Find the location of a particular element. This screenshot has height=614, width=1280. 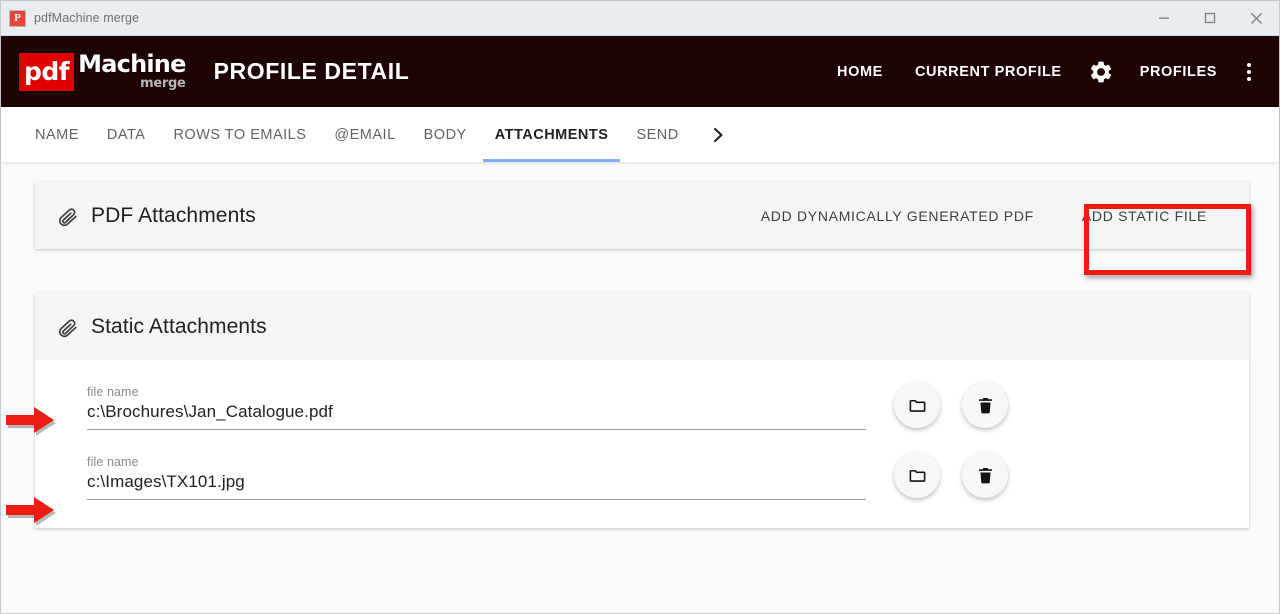

static-attachments-title: Static Attachments is located at coordinates (179, 326).